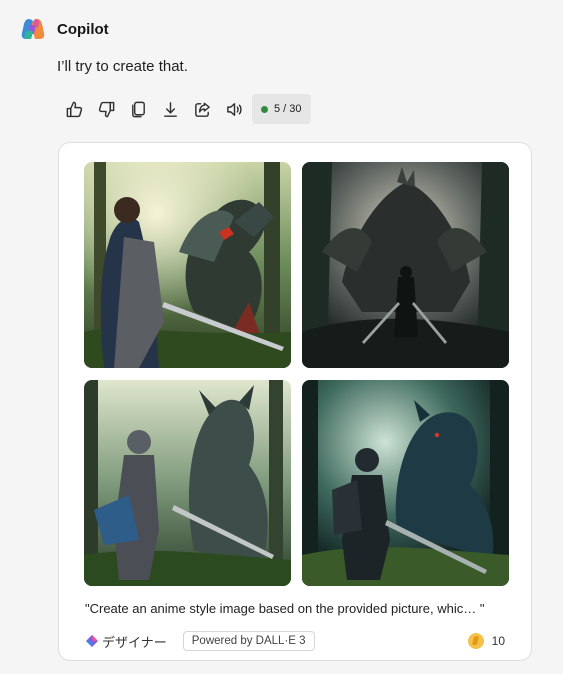  I want to click on share-icon, so click(202, 109).